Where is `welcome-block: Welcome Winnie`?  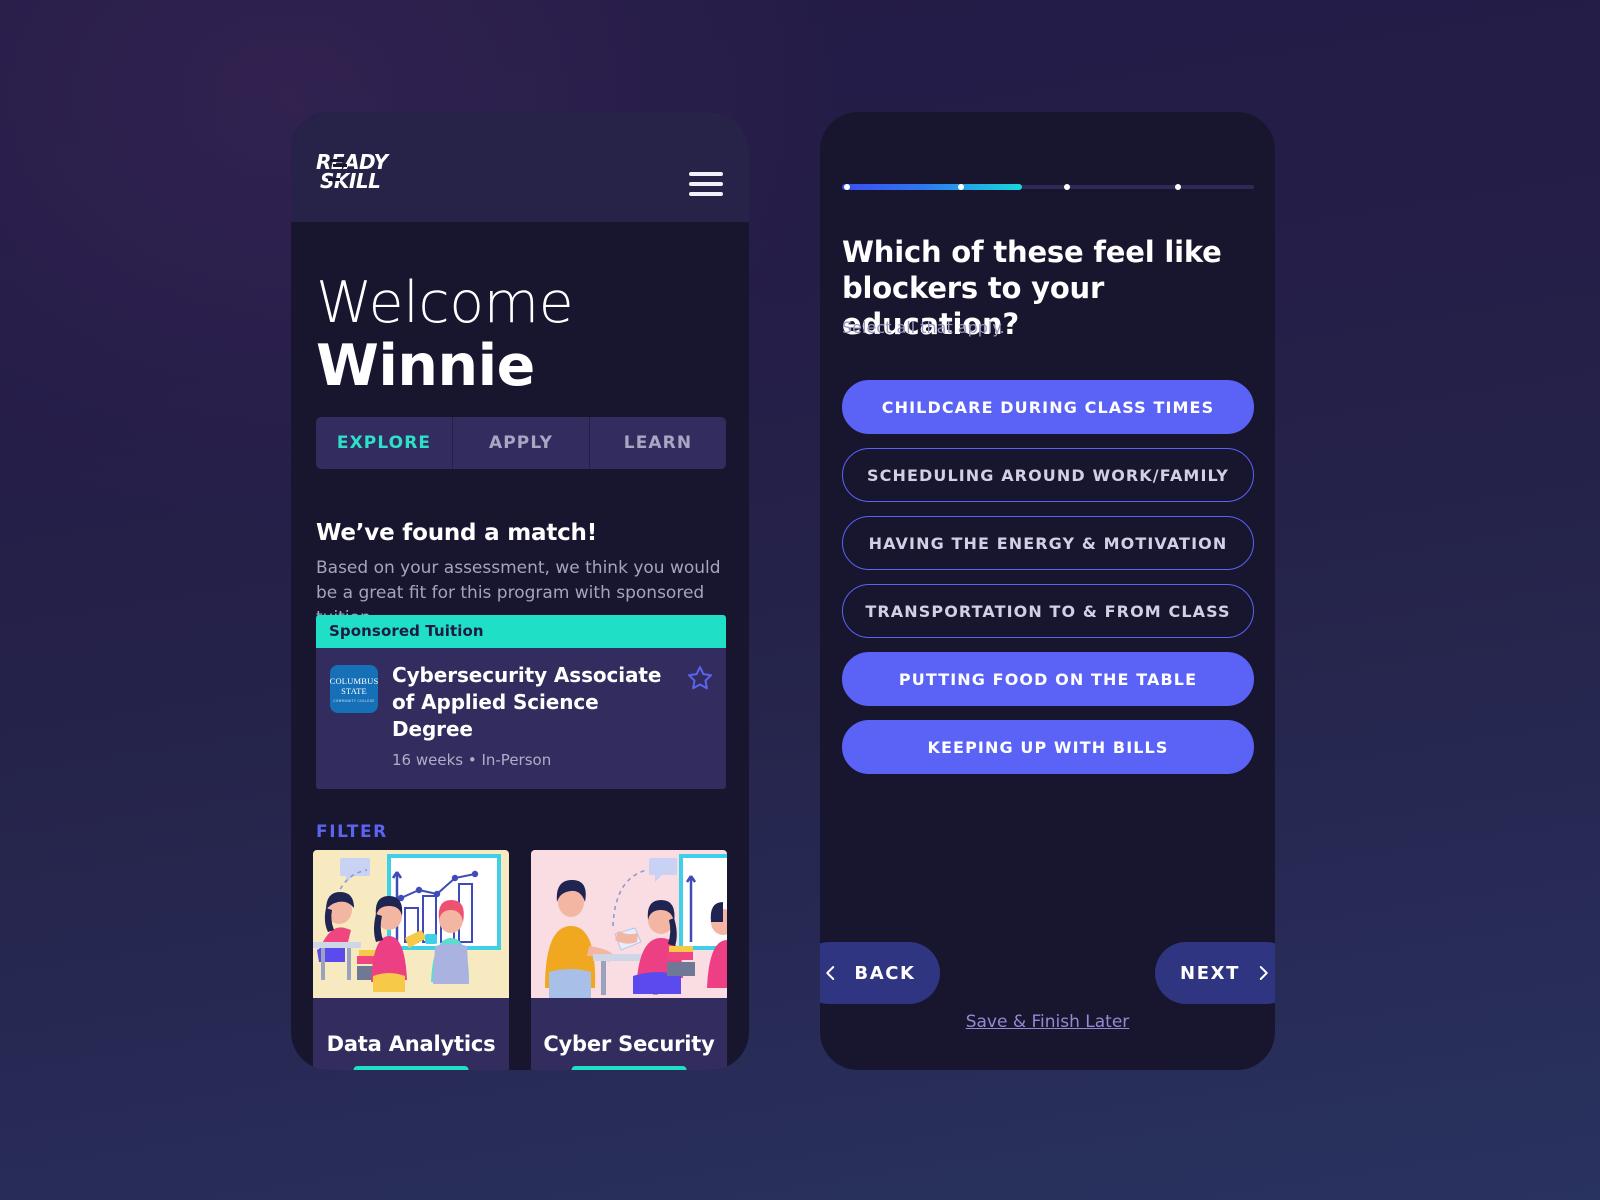 welcome-block: Welcome Winnie is located at coordinates (516, 335).